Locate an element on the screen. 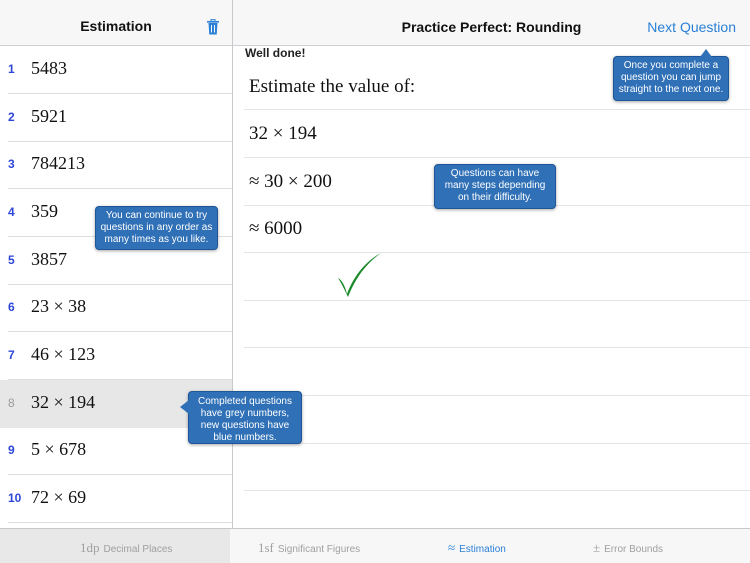  question-number: 1 is located at coordinates (11, 69).